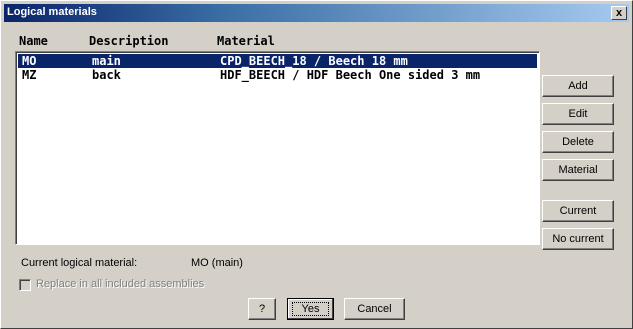  I want to click on list-row: MO main CPD_BEECH_18 / Beech 18 mm, so click(277, 61).